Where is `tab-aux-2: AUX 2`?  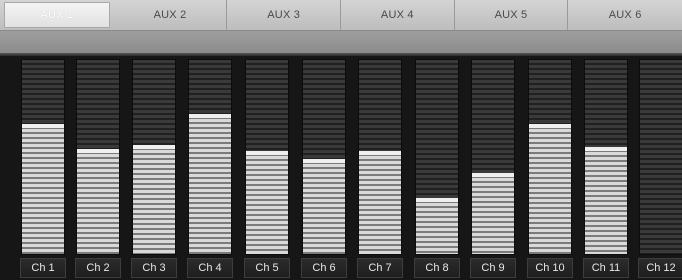
tab-aux-2: AUX 2 is located at coordinates (171, 15).